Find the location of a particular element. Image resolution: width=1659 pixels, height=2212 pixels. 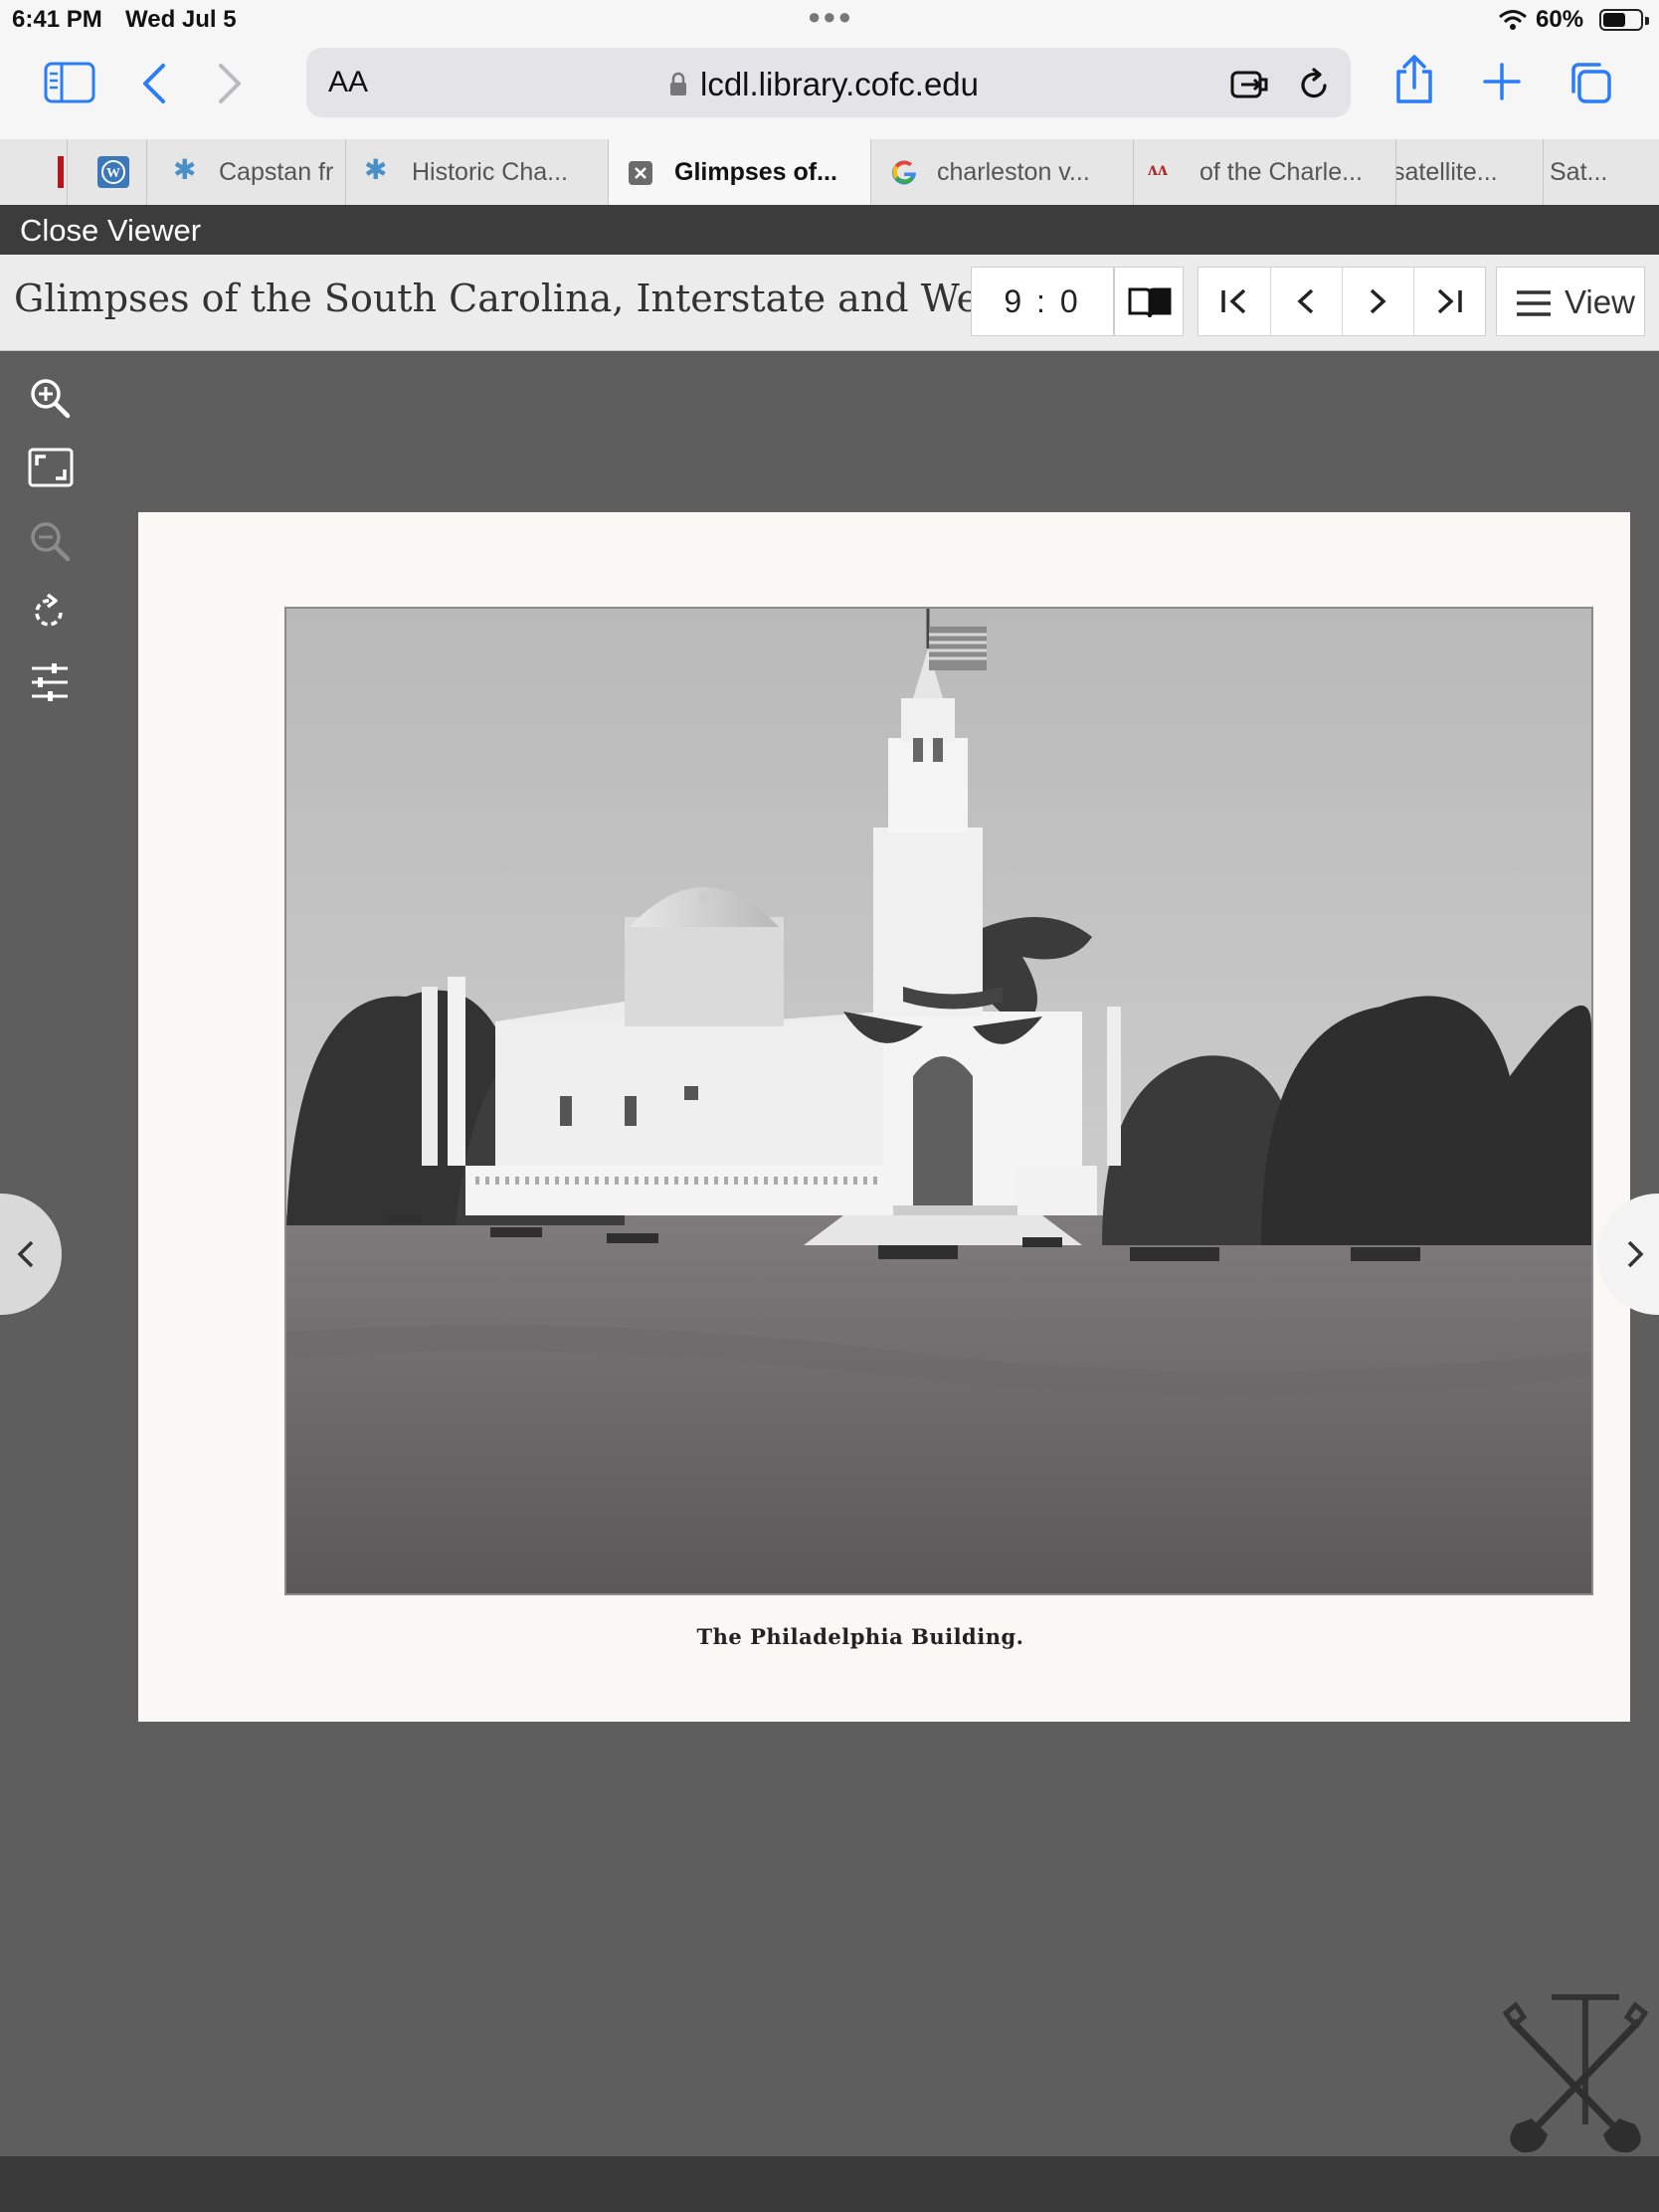

tab-wordpress: W is located at coordinates (107, 172).